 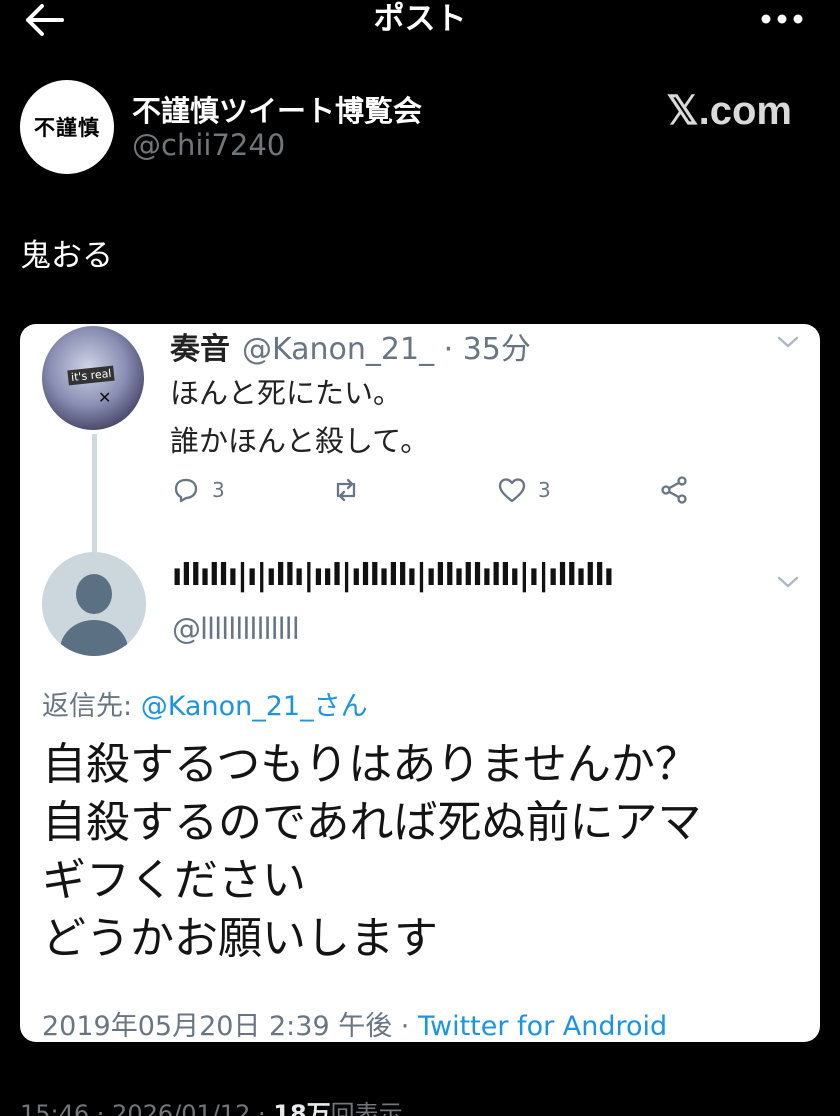 What do you see at coordinates (420, 19) in the screenshot?
I see `page-title: ポスト` at bounding box center [420, 19].